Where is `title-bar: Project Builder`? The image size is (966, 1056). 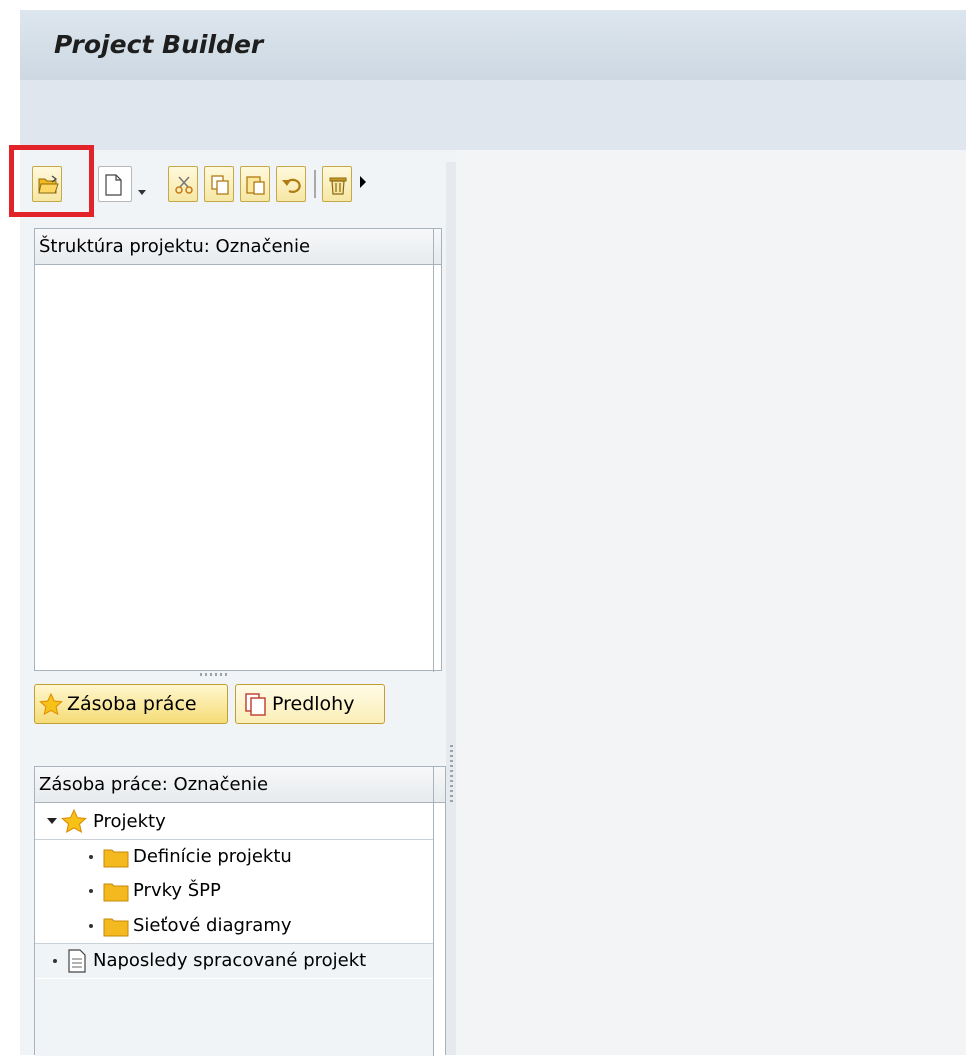
title-bar: Project Builder is located at coordinates (493, 45).